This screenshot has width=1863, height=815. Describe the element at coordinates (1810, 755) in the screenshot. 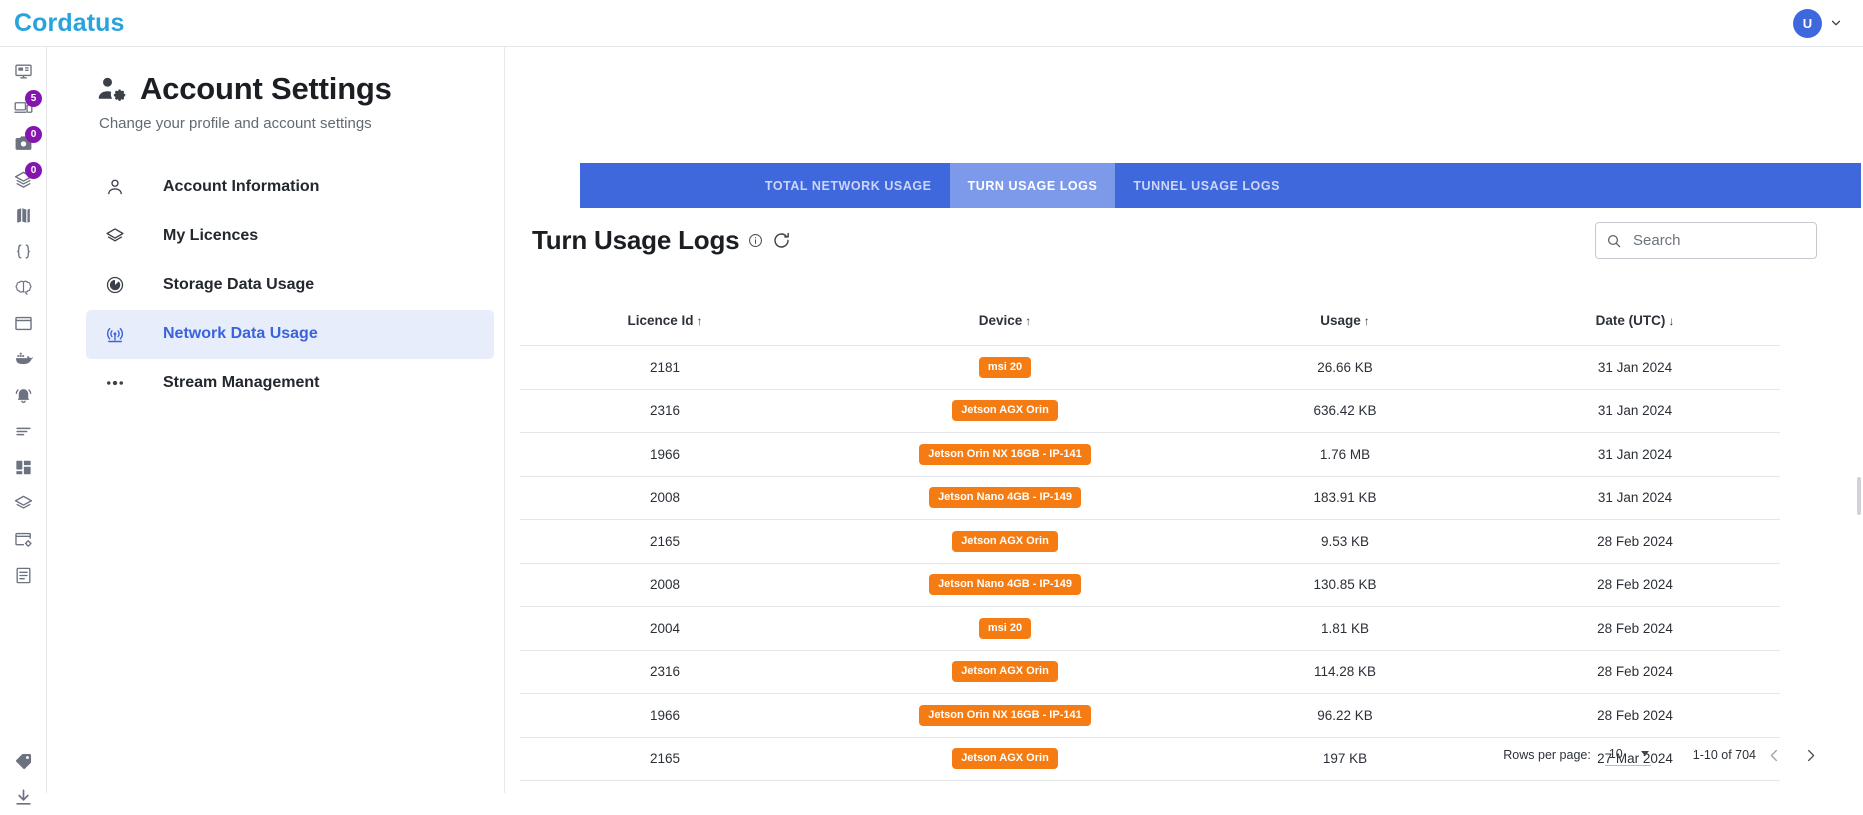

I see `next-page-button` at that location.